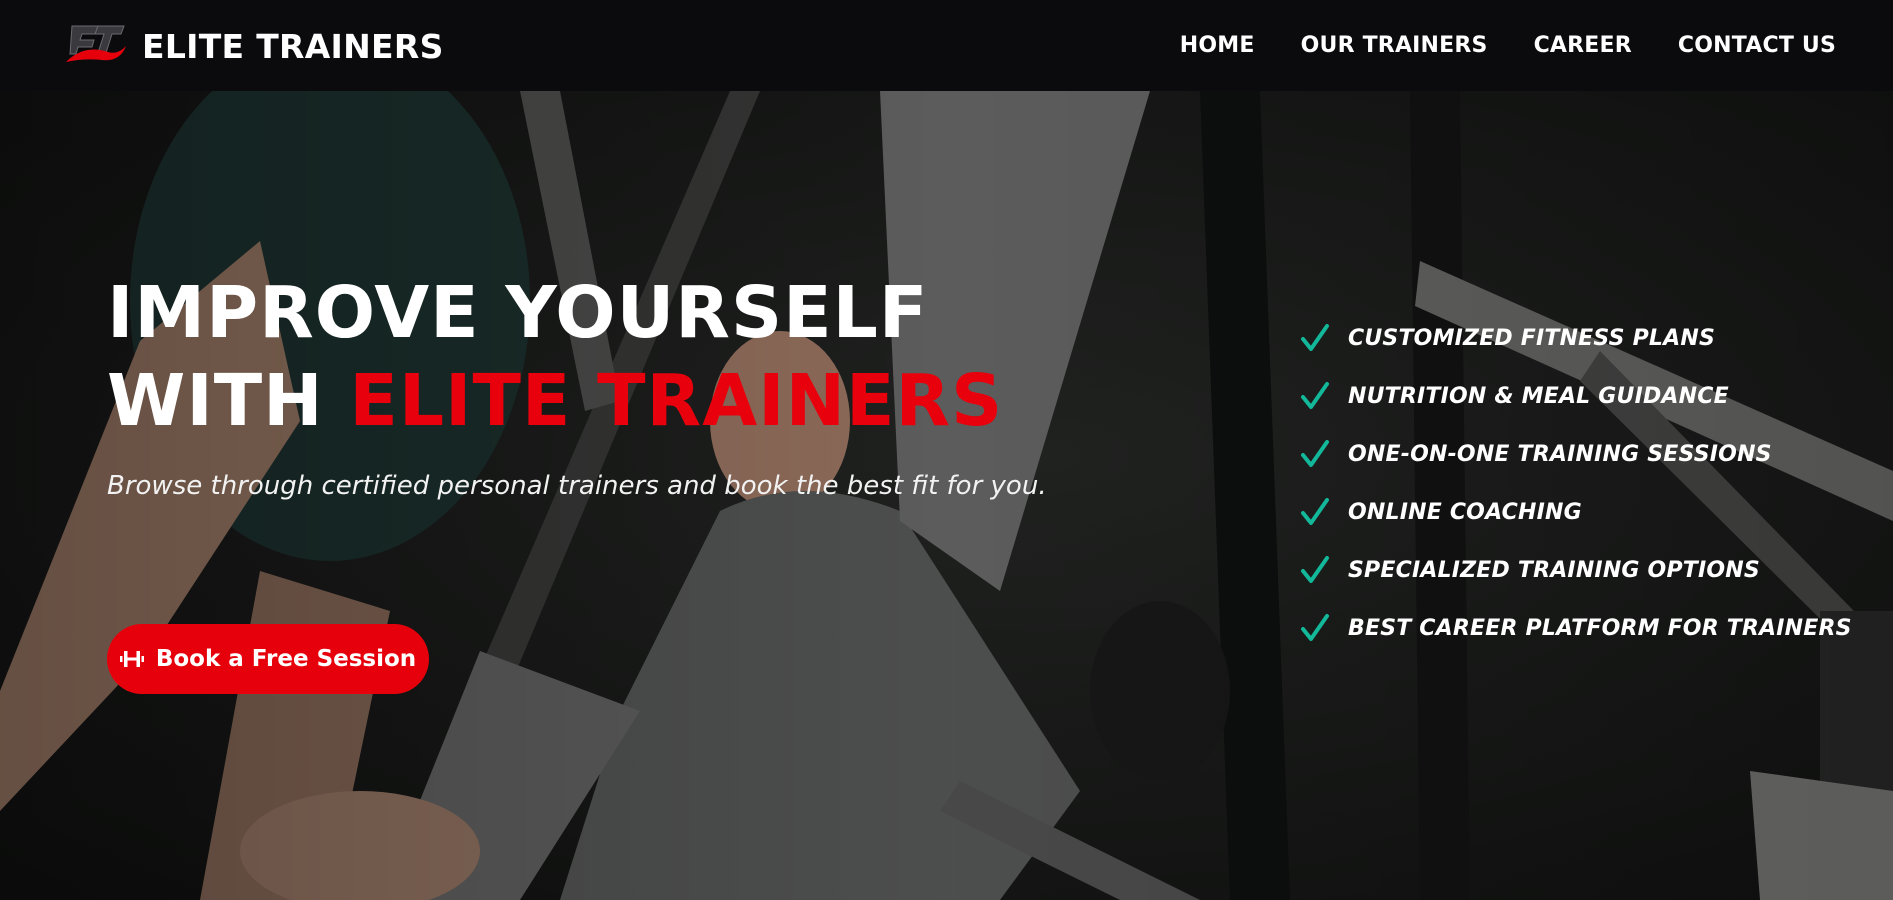 The height and width of the screenshot is (900, 1893). Describe the element at coordinates (1394, 45) in the screenshot. I see `nav-our-trainers: OUR TRAINERS` at that location.